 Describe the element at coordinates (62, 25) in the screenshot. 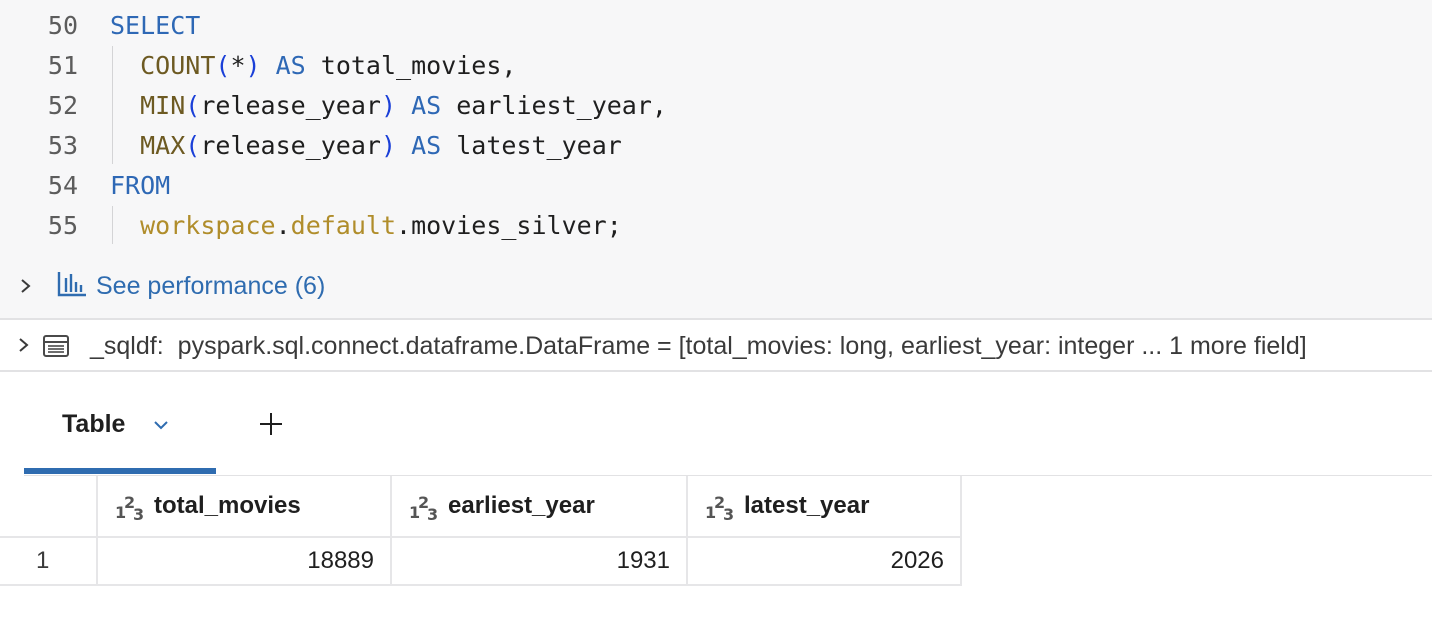

I see `line-number: 50` at that location.